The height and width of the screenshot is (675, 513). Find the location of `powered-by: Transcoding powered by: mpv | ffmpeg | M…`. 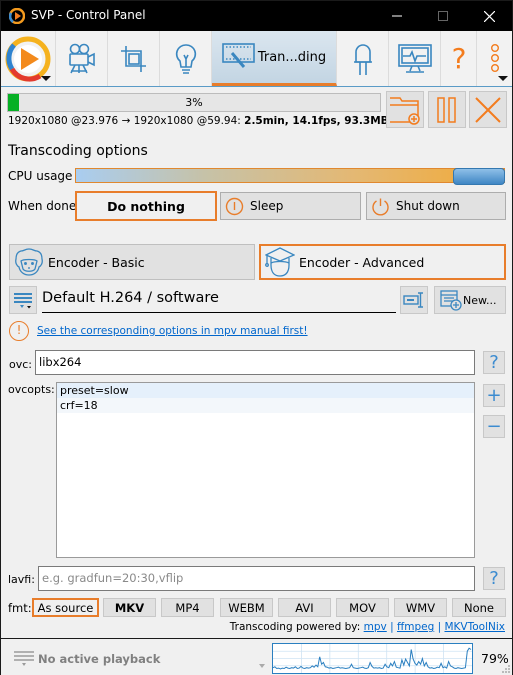

powered-by: Transcoding powered by: mpv | ffmpeg | M… is located at coordinates (367, 627).